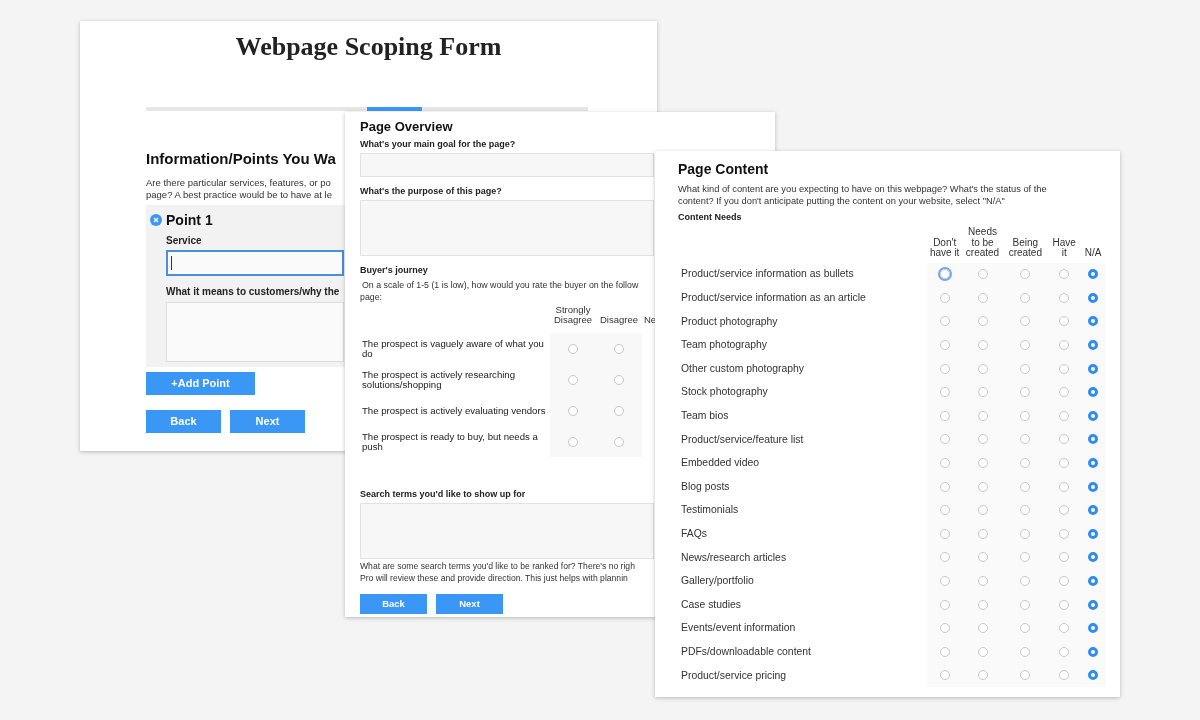 This screenshot has width=1200, height=720. Describe the element at coordinates (255, 332) in the screenshot. I see `meaning-field` at that location.